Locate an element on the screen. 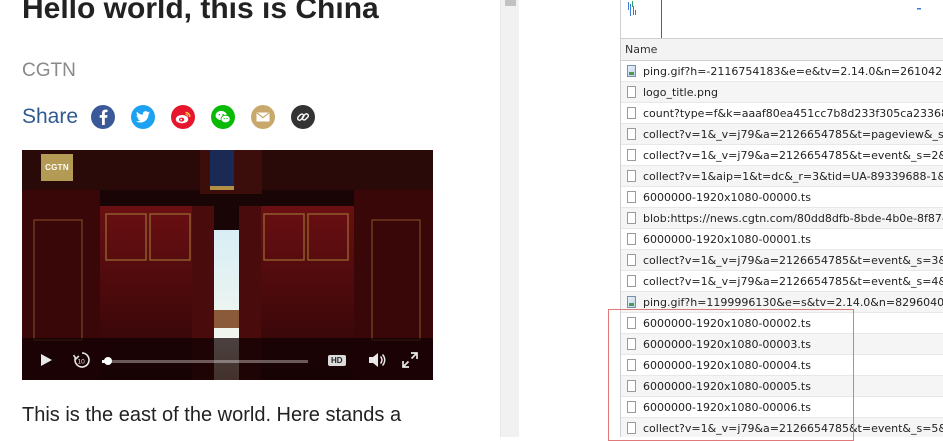 The image size is (943, 441). play-icon is located at coordinates (46, 362).